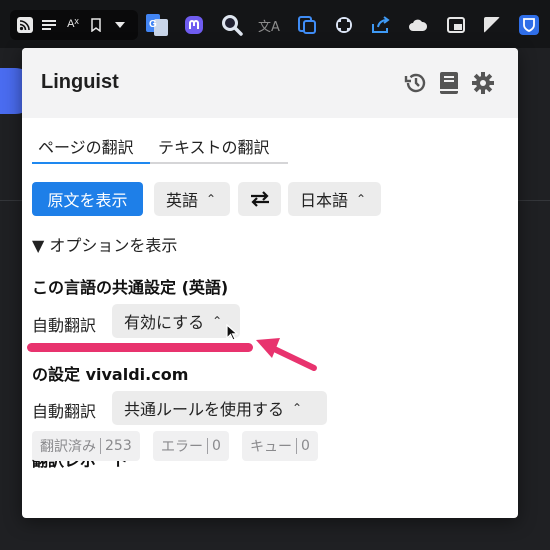  What do you see at coordinates (270, 83) in the screenshot?
I see `popup-header: Linguist` at bounding box center [270, 83].